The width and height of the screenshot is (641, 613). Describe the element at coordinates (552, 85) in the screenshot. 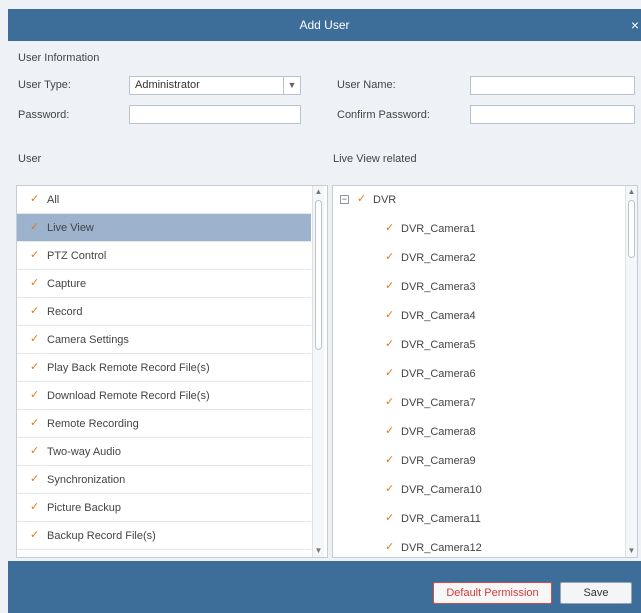

I see `user-name-input` at that location.